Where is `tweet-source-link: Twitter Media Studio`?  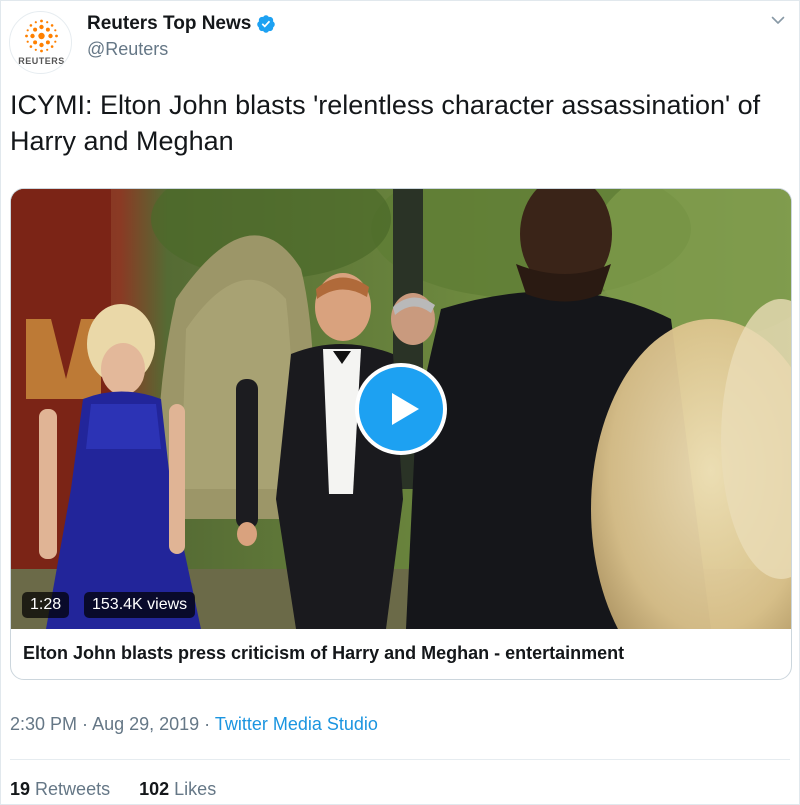
tweet-source-link: Twitter Media Studio is located at coordinates (296, 724).